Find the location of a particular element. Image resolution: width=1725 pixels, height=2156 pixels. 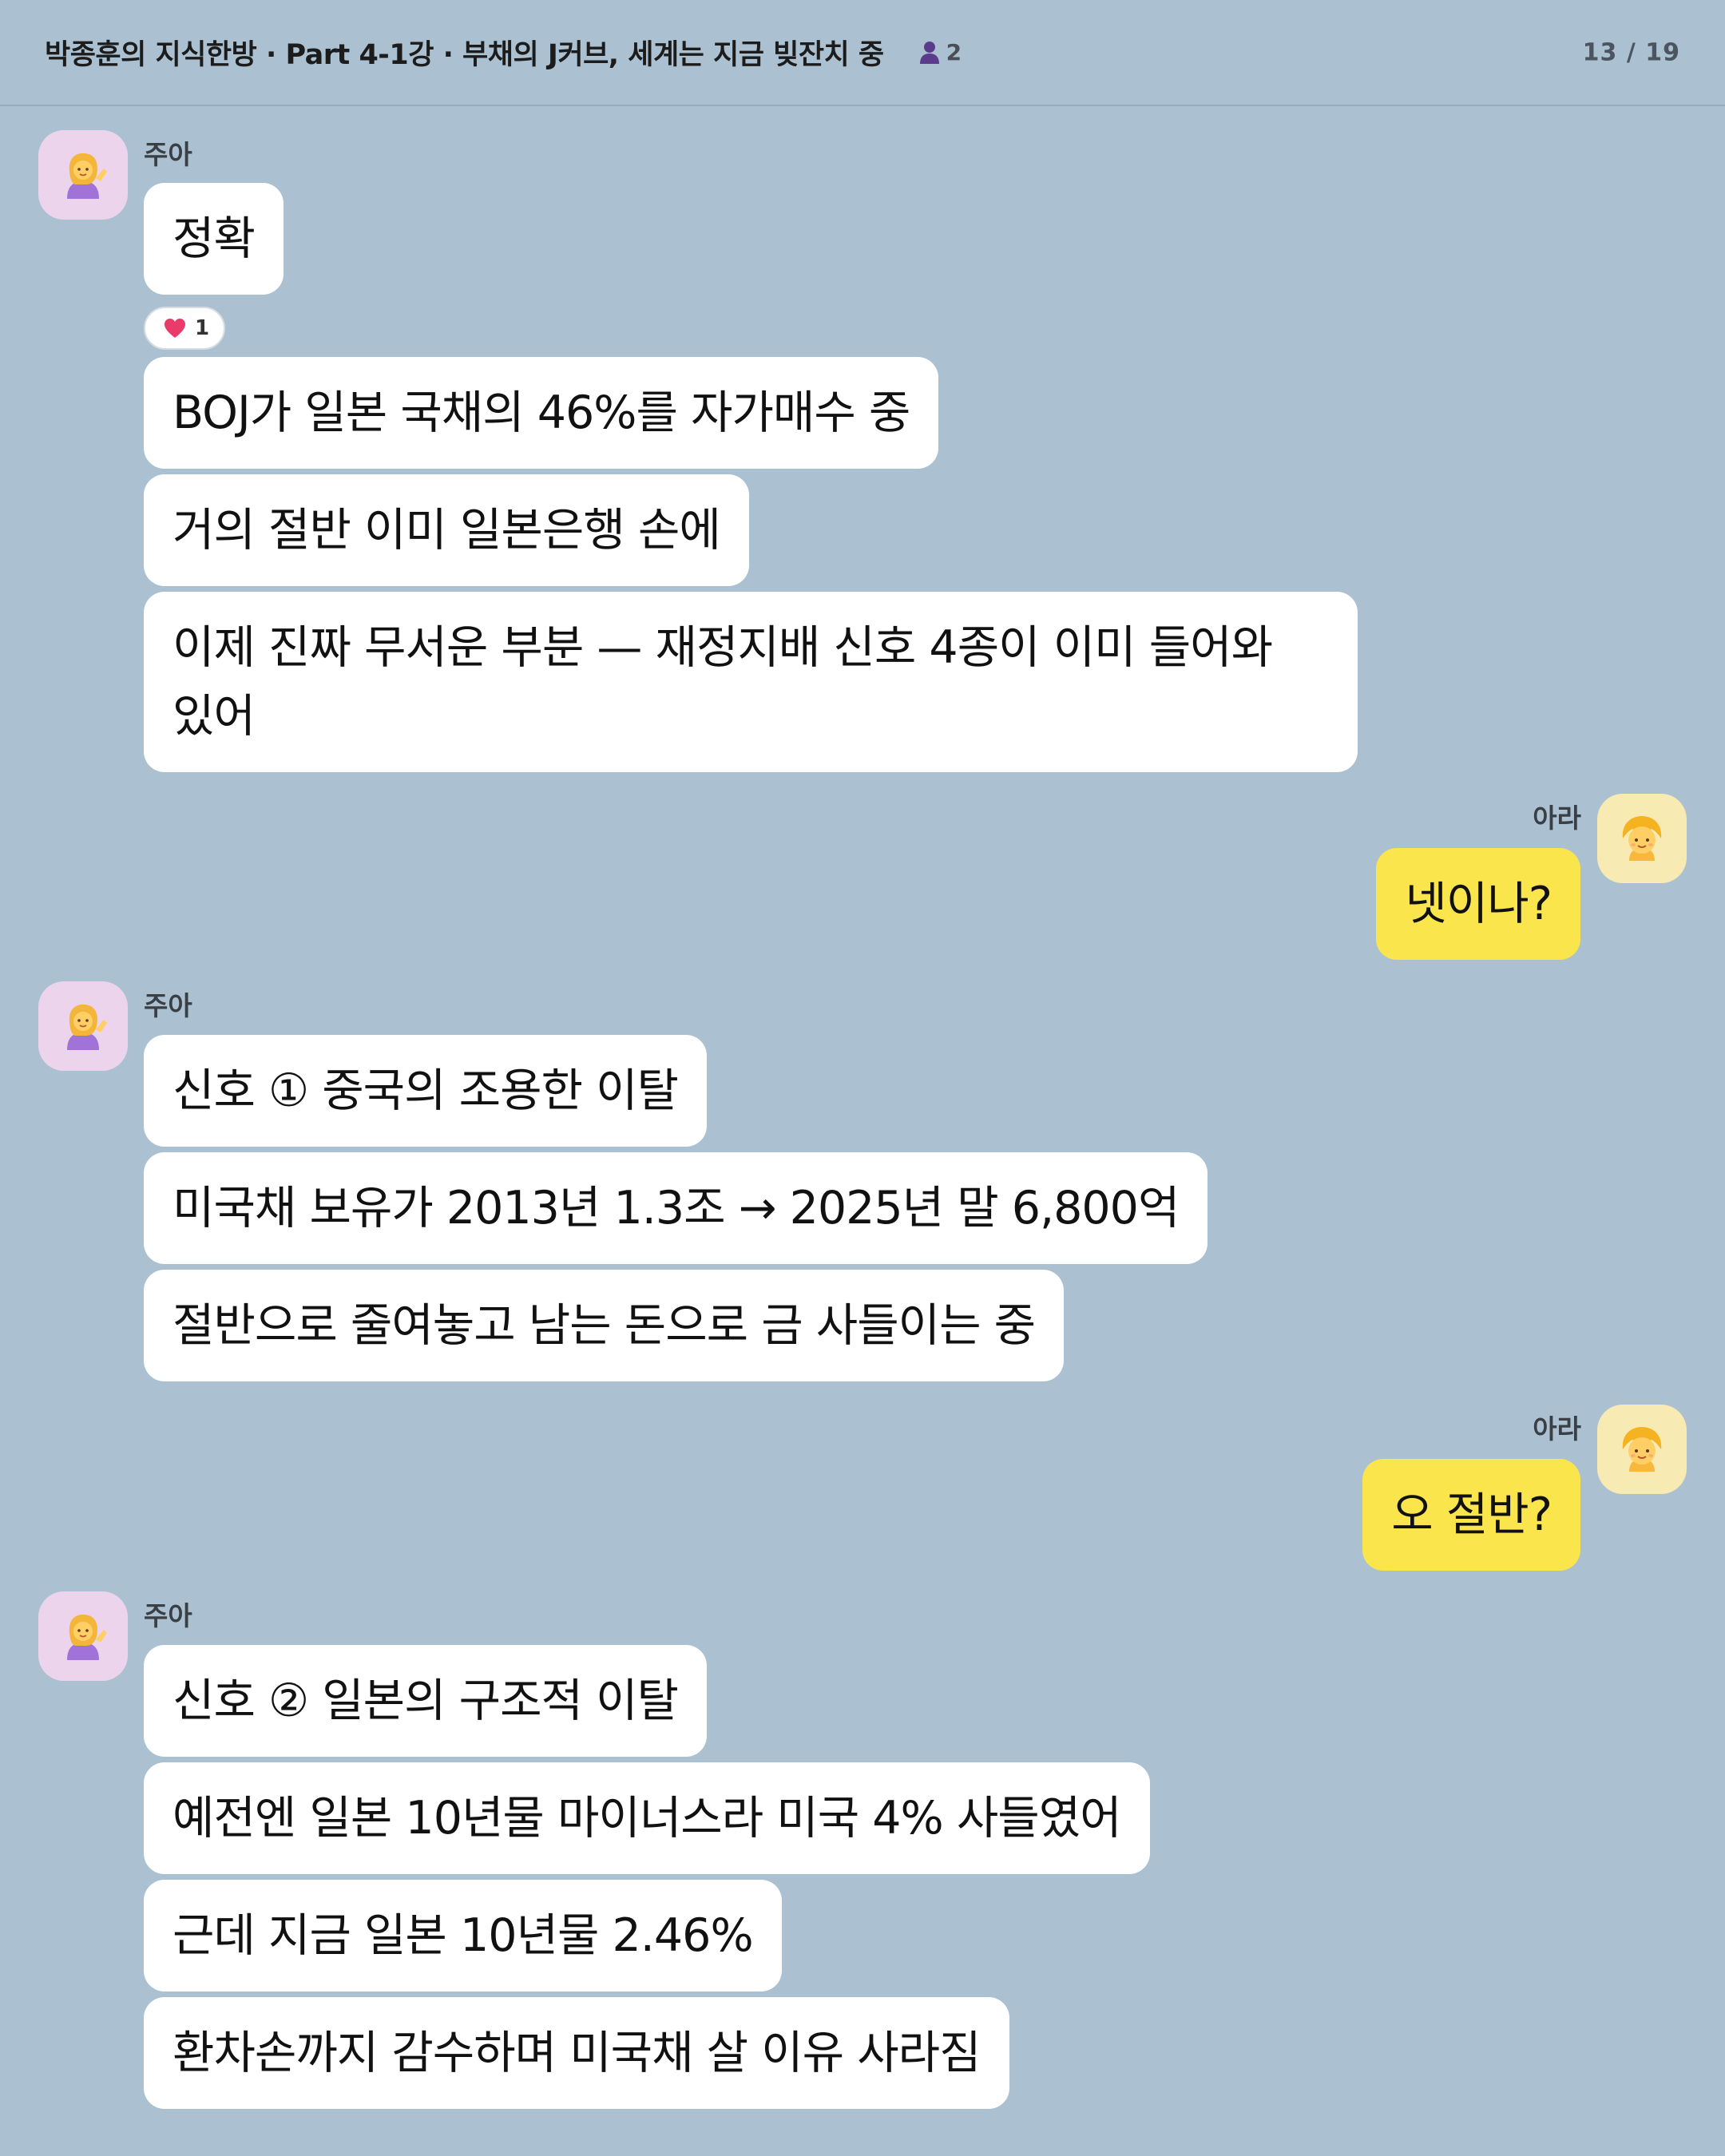

message-bubble: 이제 진짜 무서운 부분 — 재정지배 신호 4종이 이미 들어와있어 is located at coordinates (751, 682).